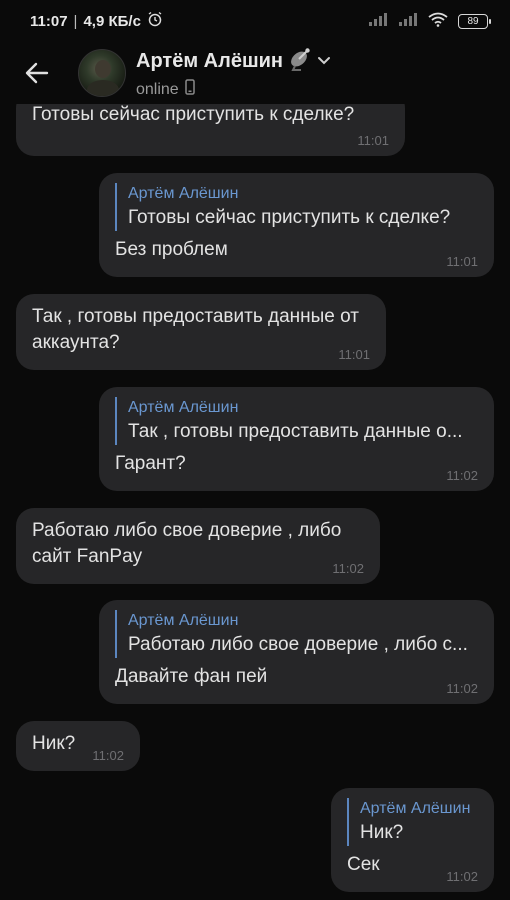 This screenshot has width=510, height=900. What do you see at coordinates (233, 73) in the screenshot?
I see `chat-title-block: Артём Алёшин online` at bounding box center [233, 73].